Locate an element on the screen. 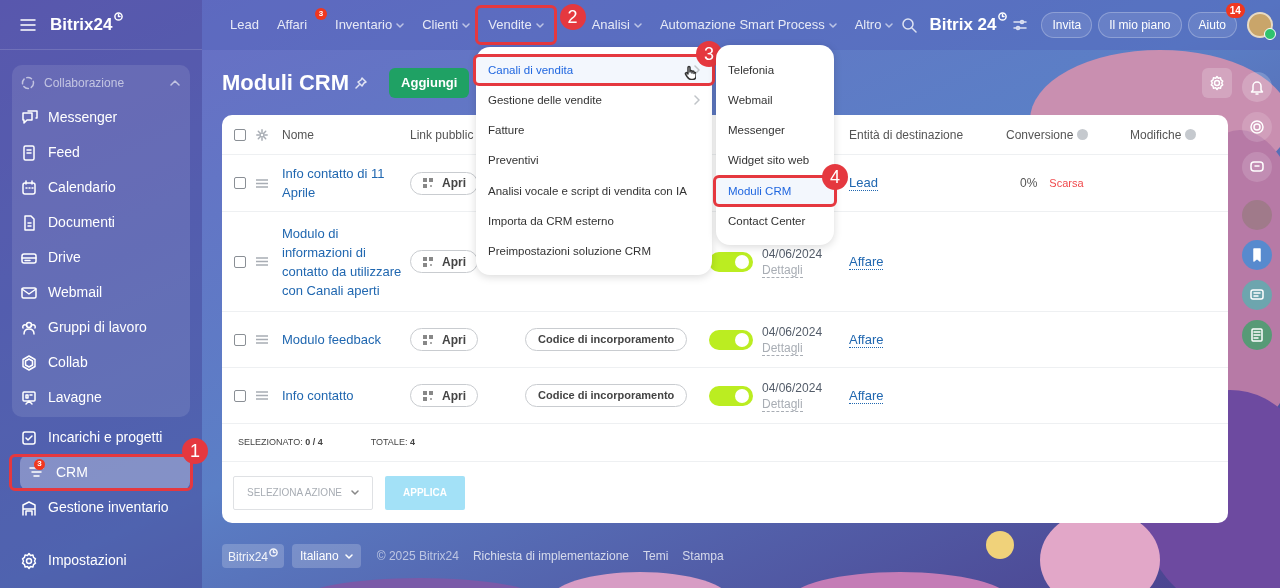 This screenshot has height=588, width=1280. footer-link: Stampa is located at coordinates (703, 556).